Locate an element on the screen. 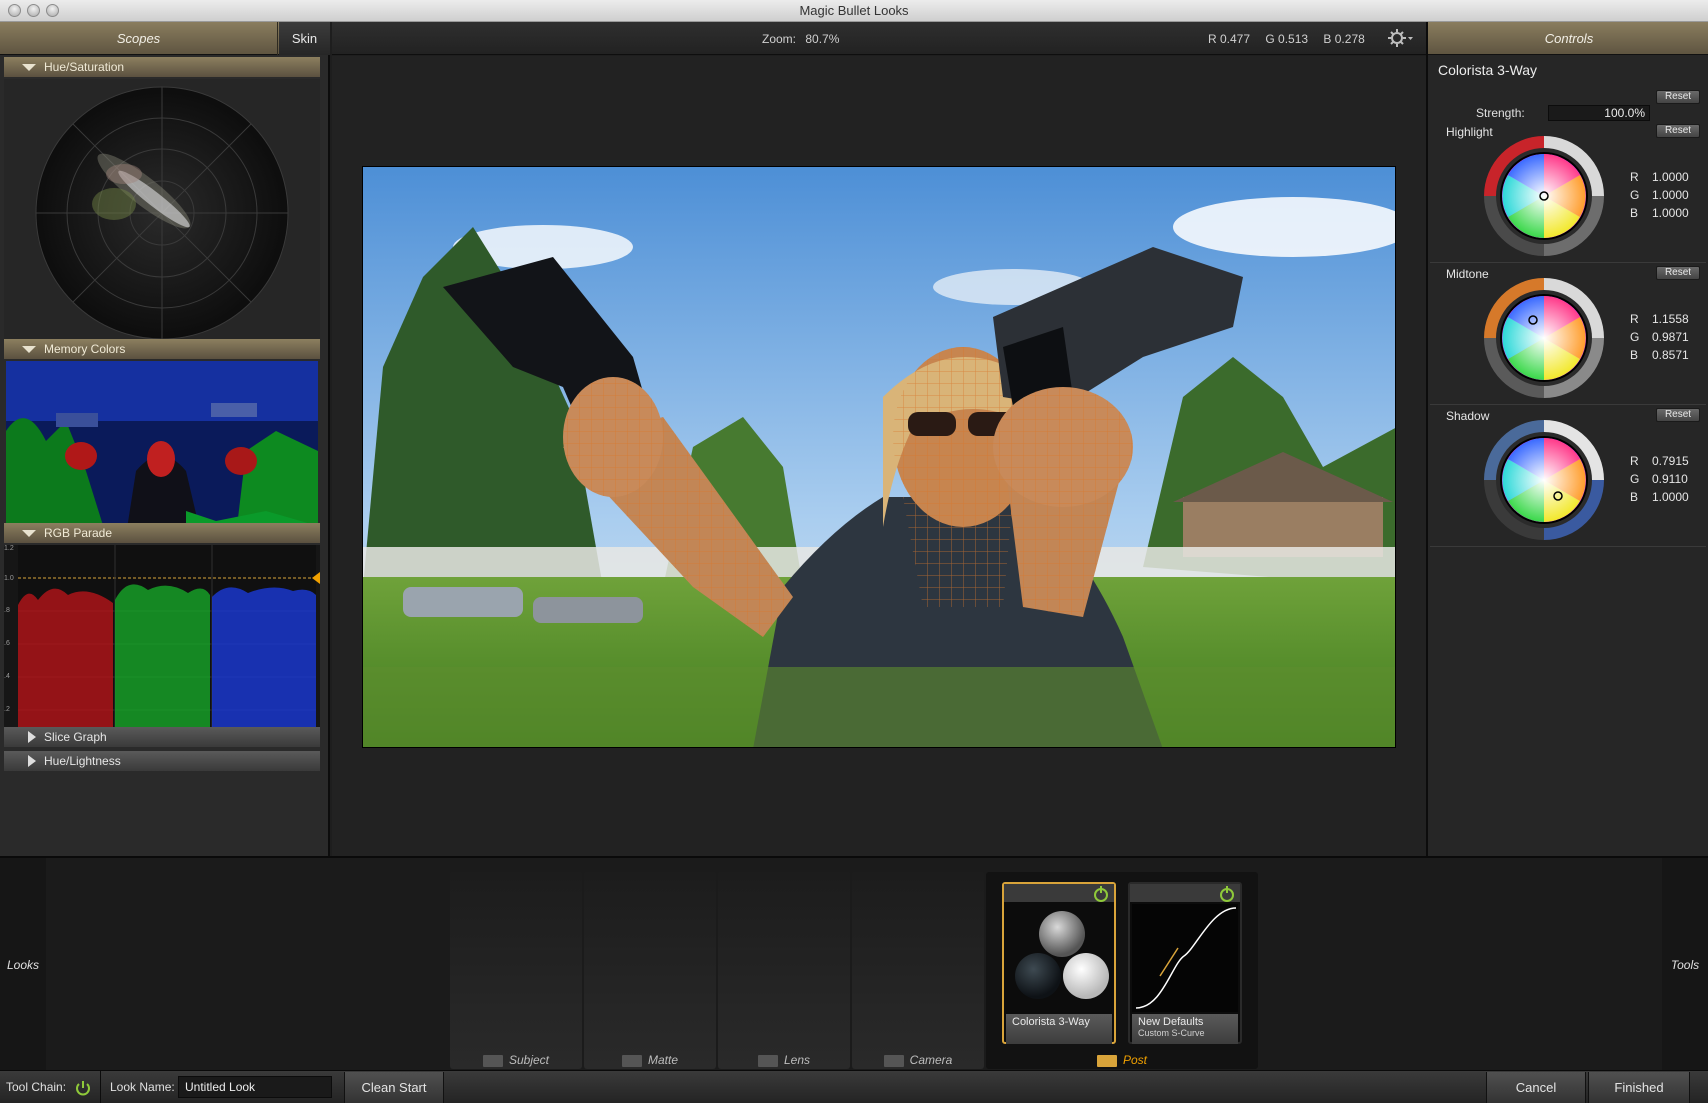 Image resolution: width=1708 pixels, height=1103 pixels. shadow-r-value: 0.7915 is located at coordinates (1670, 461).